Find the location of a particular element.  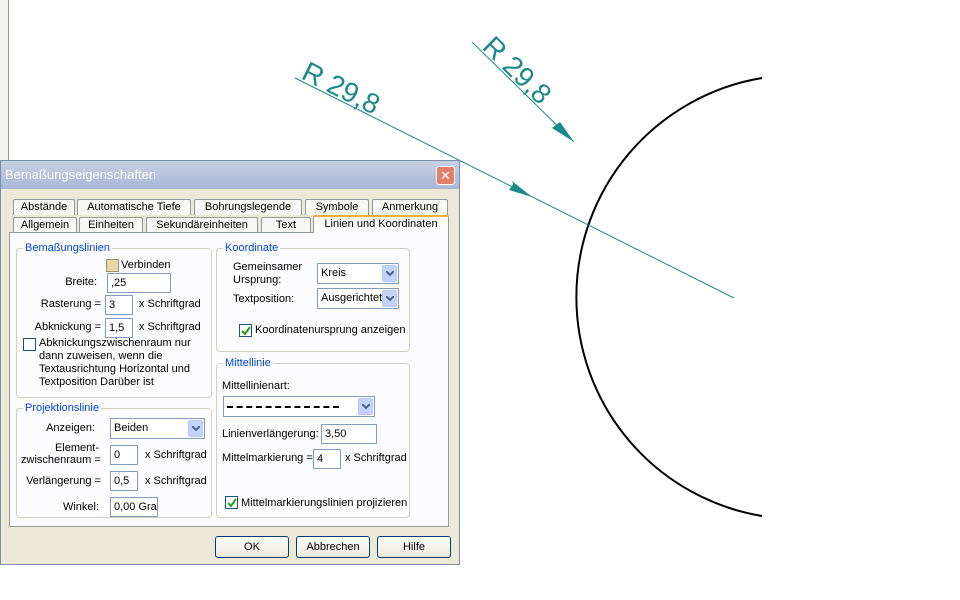

hilfe-button: Hilfe is located at coordinates (414, 547).